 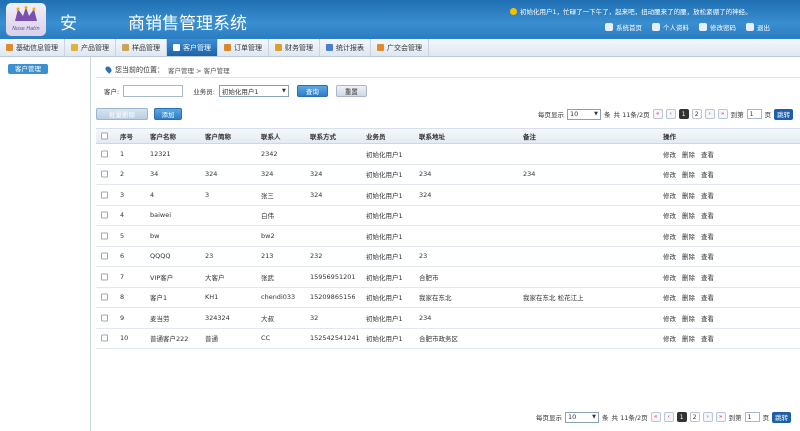 I want to click on logo: Nose Hatin, so click(x=26, y=19).